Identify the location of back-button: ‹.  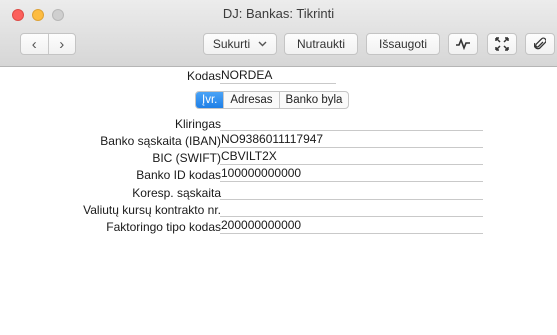
(34, 44).